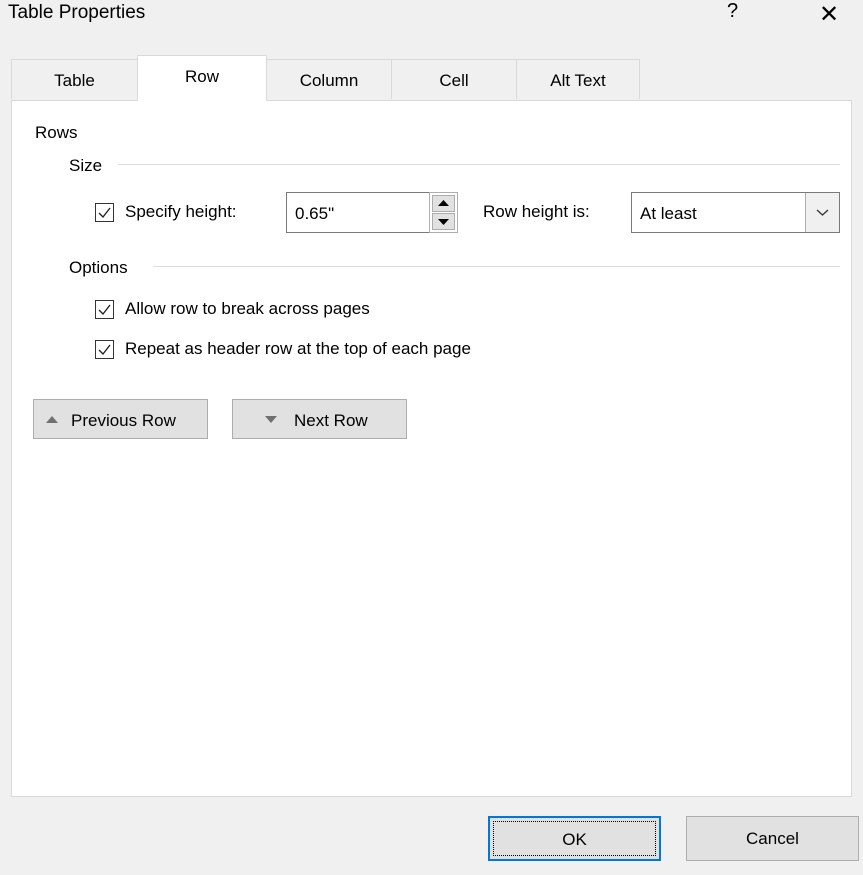  I want to click on help-icon: ?, so click(732, 11).